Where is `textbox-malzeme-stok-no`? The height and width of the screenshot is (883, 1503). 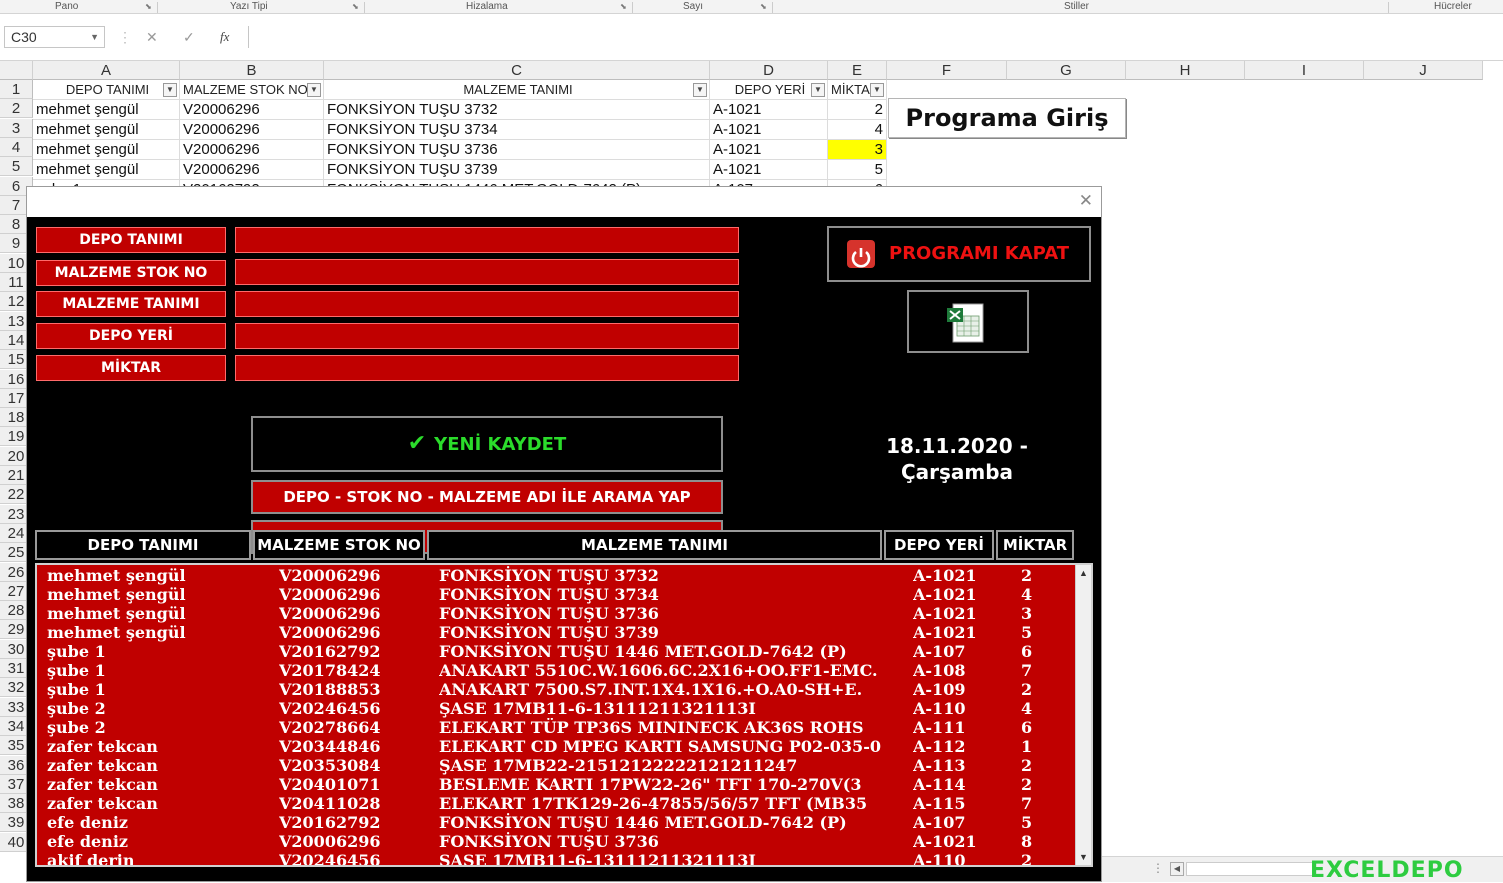 textbox-malzeme-stok-no is located at coordinates (487, 272).